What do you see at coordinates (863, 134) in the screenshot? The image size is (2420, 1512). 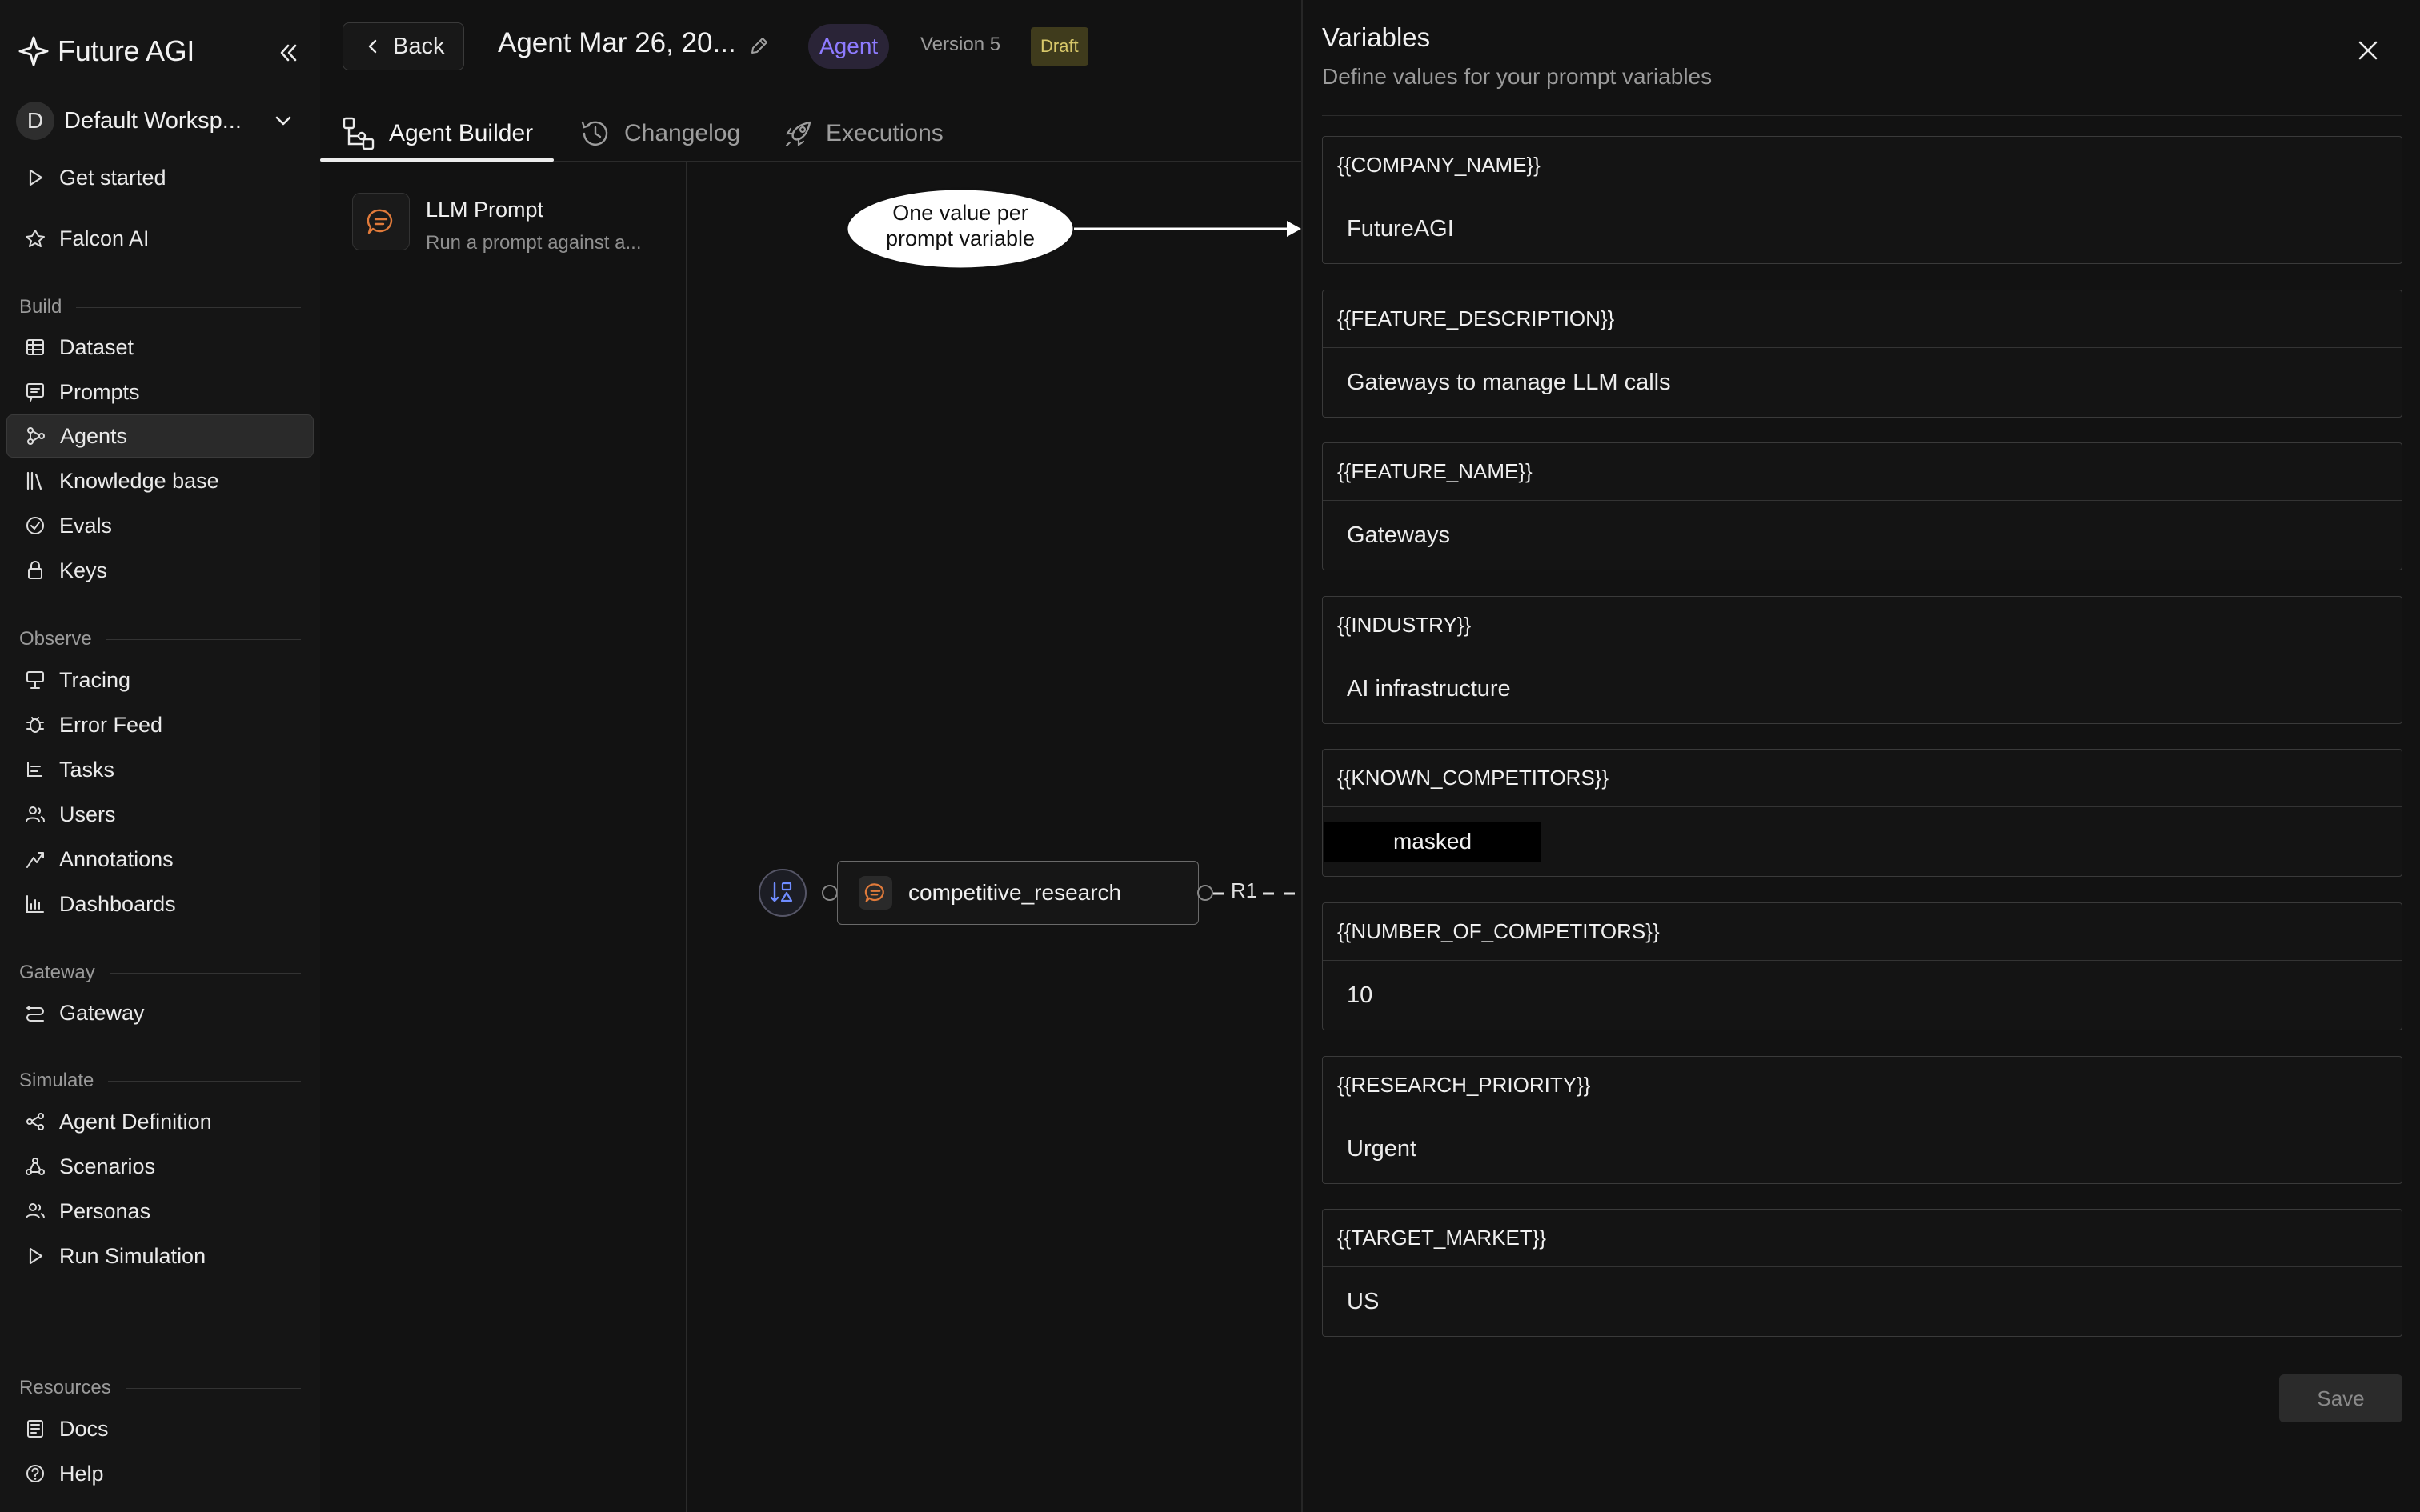 I see `tab-executions: Executions` at bounding box center [863, 134].